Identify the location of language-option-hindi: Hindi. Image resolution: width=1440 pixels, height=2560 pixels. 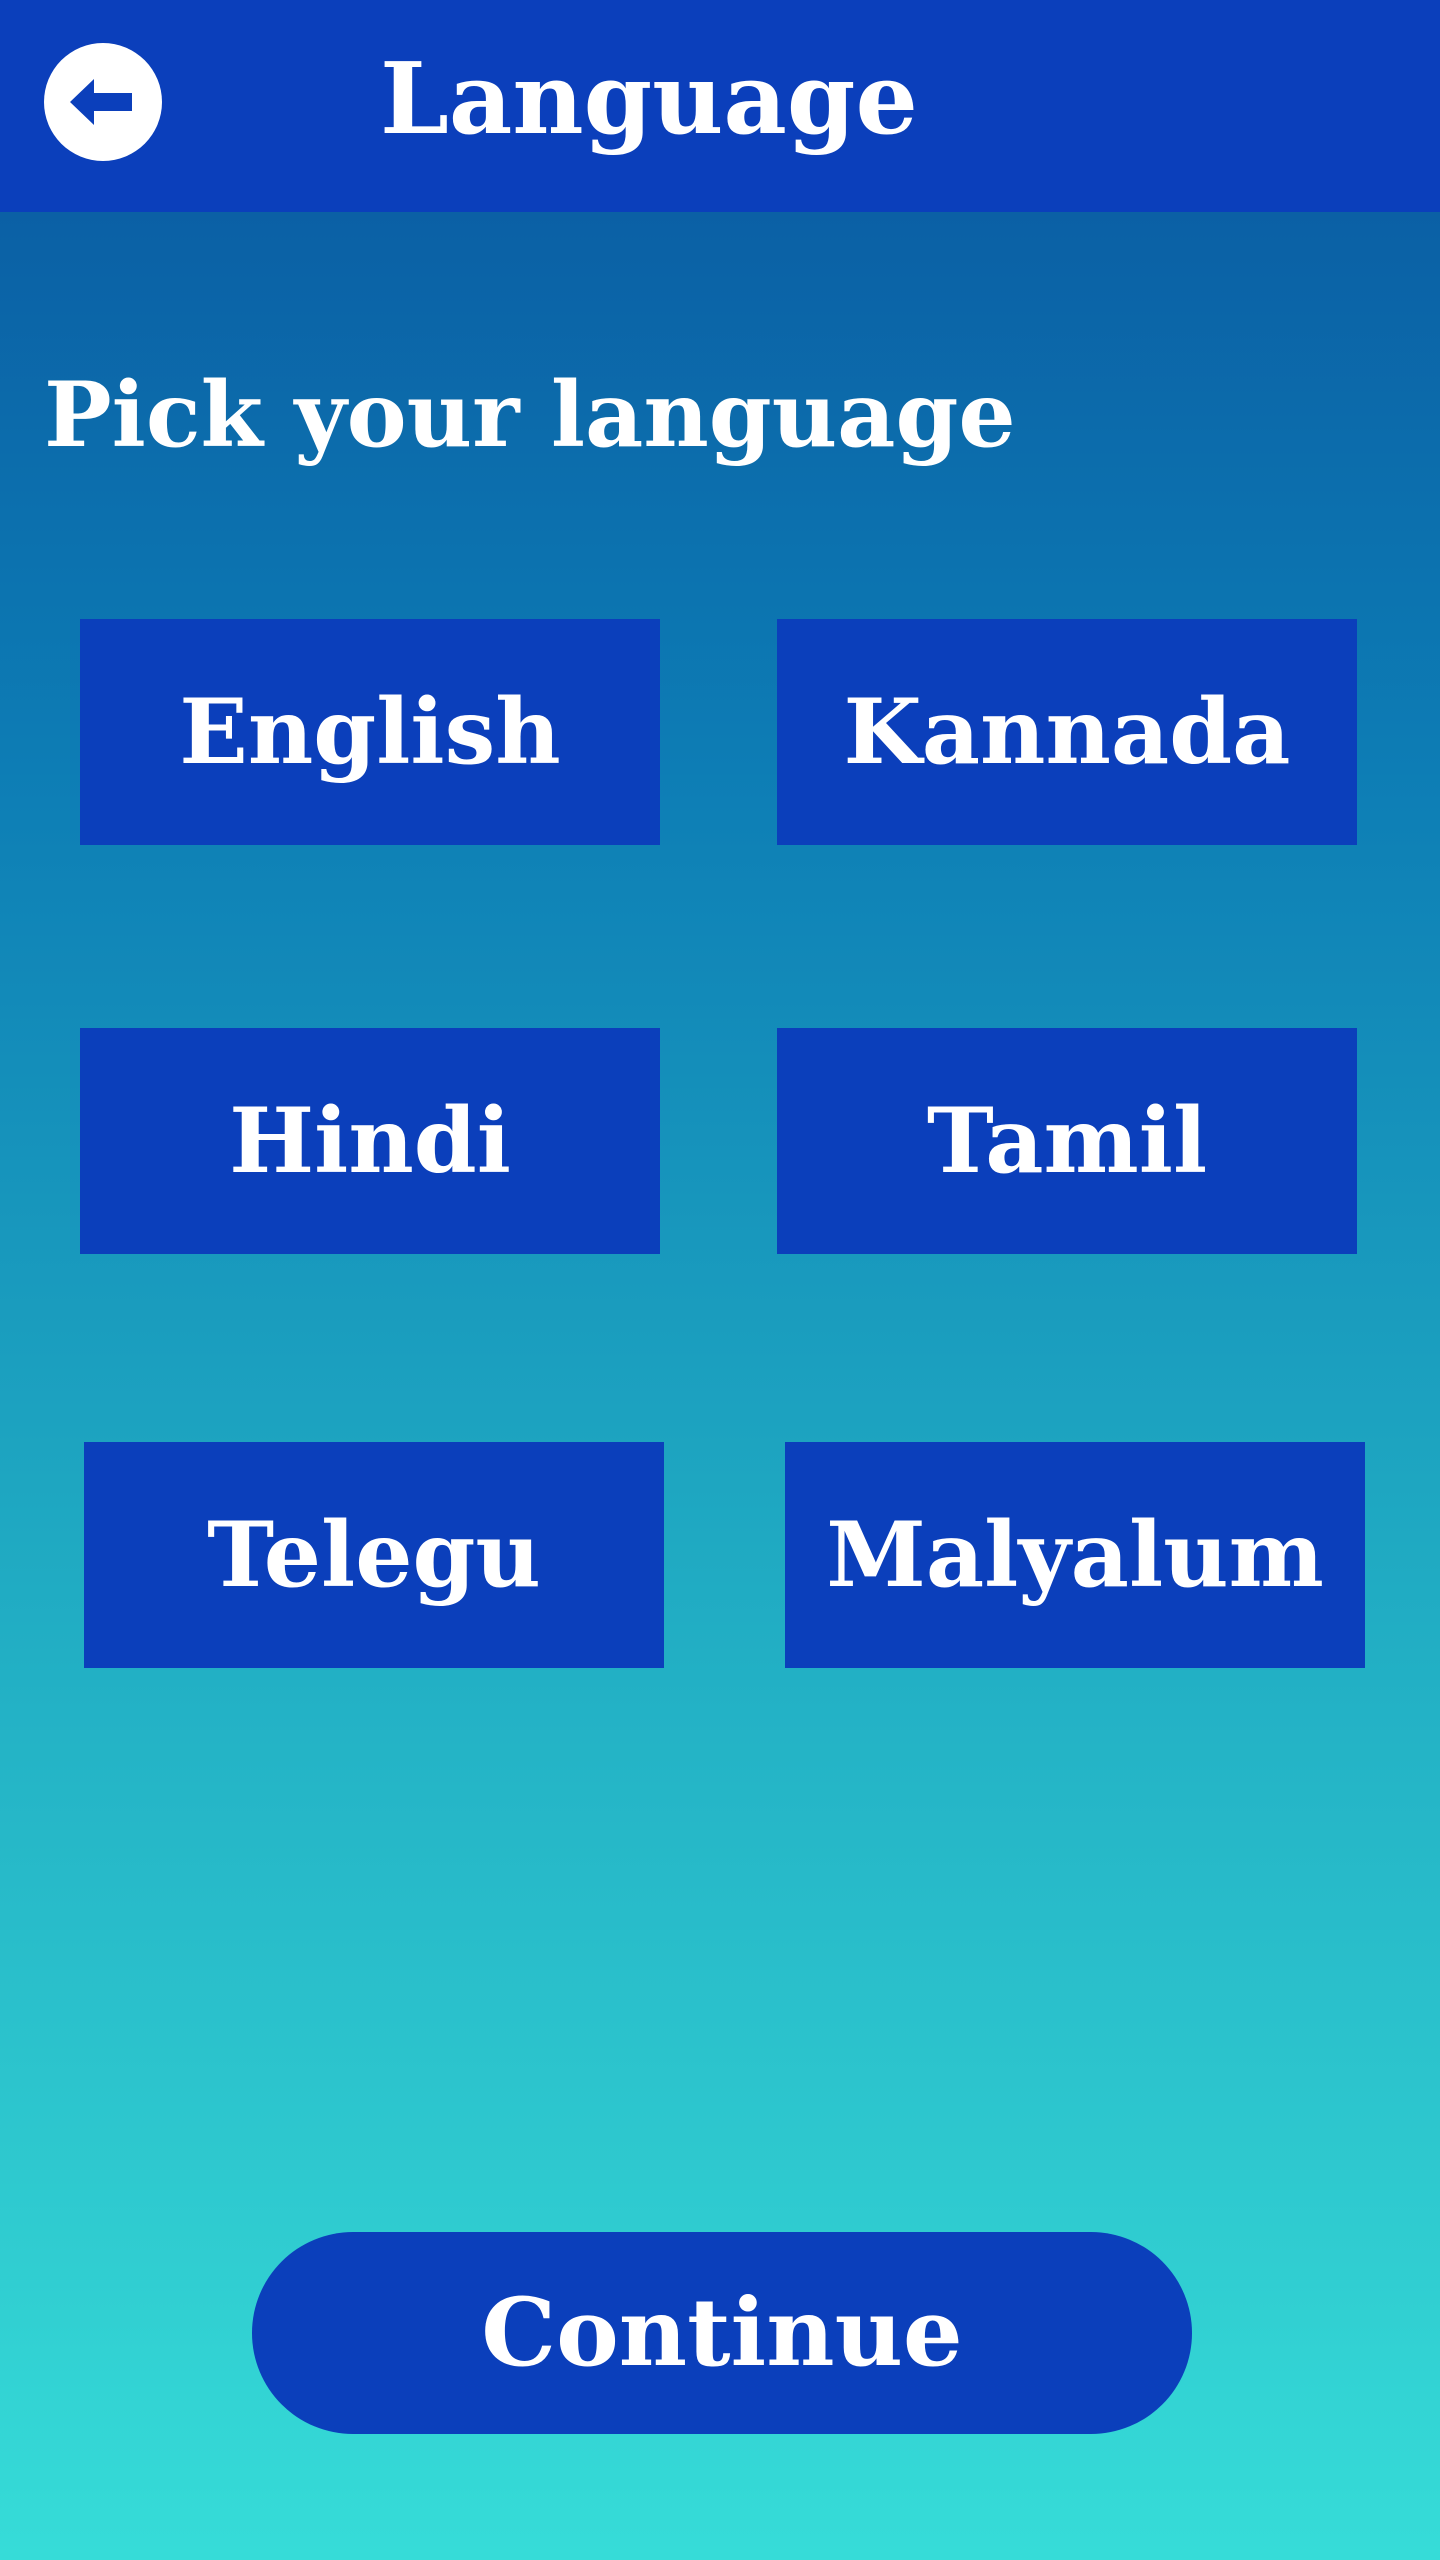
(370, 1141).